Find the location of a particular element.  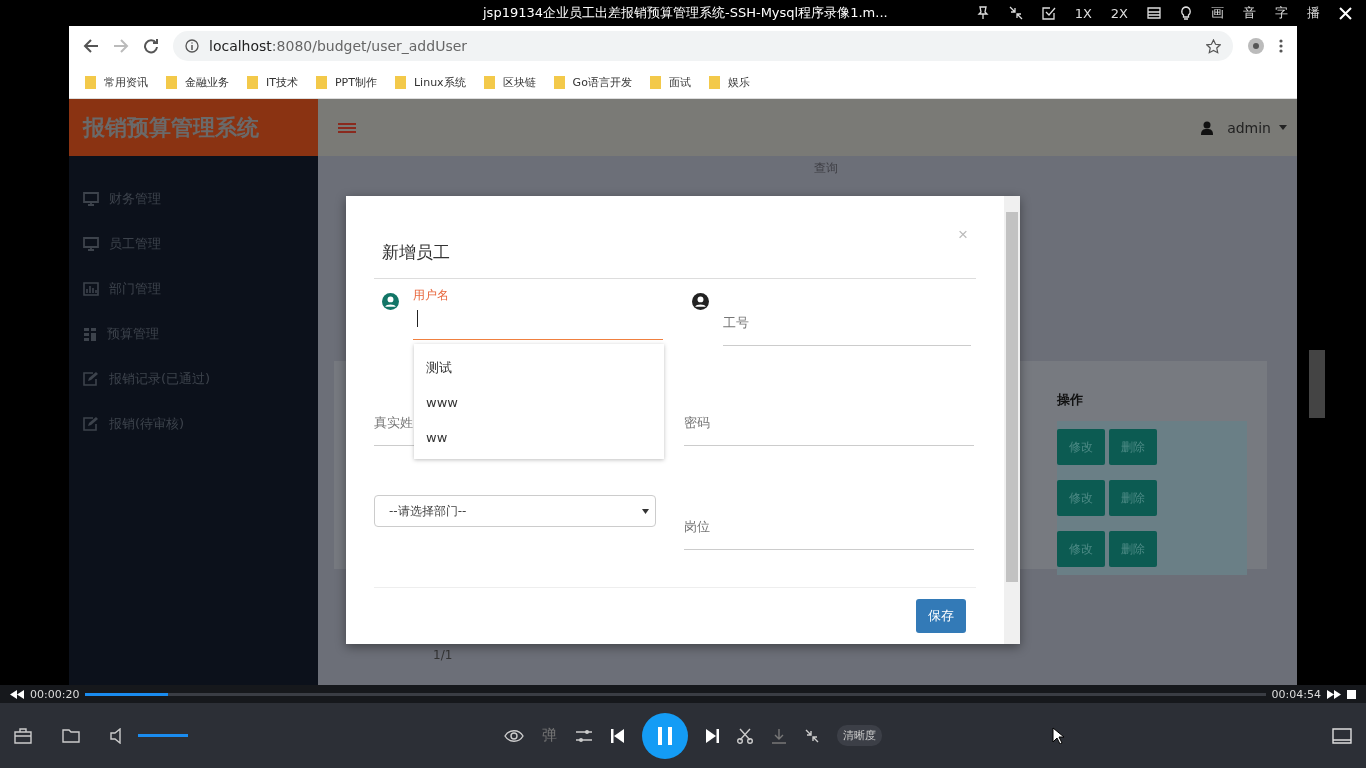

player-option: 播 is located at coordinates (1313, 13).